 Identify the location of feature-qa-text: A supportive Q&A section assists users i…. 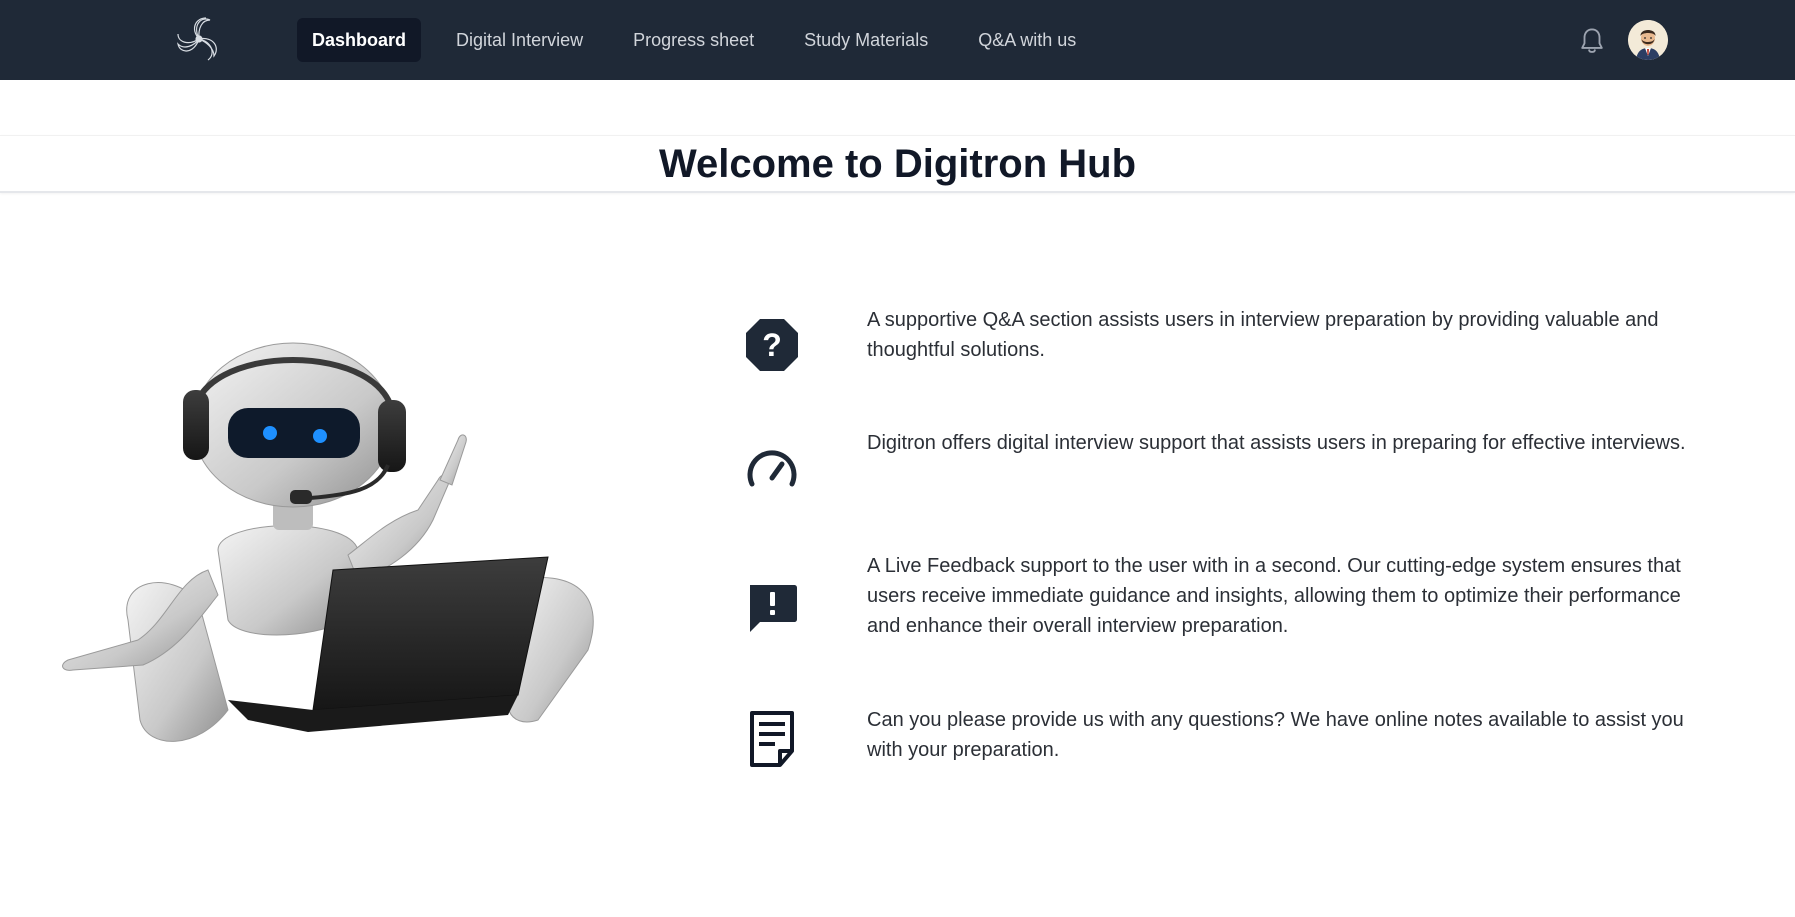
(1263, 335).